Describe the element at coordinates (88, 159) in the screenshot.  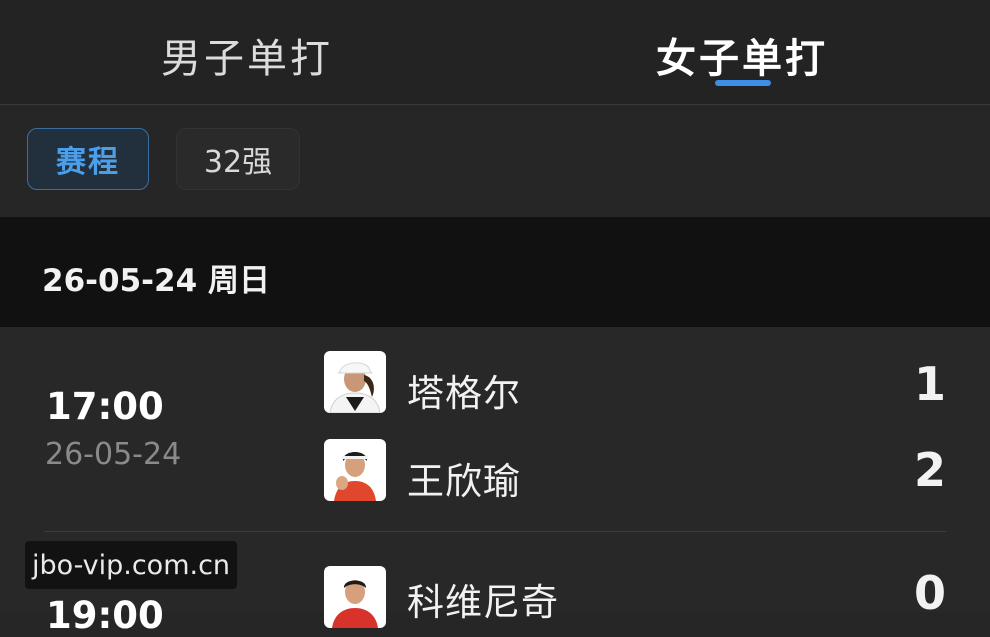
I see `tab-schedule: 赛程` at that location.